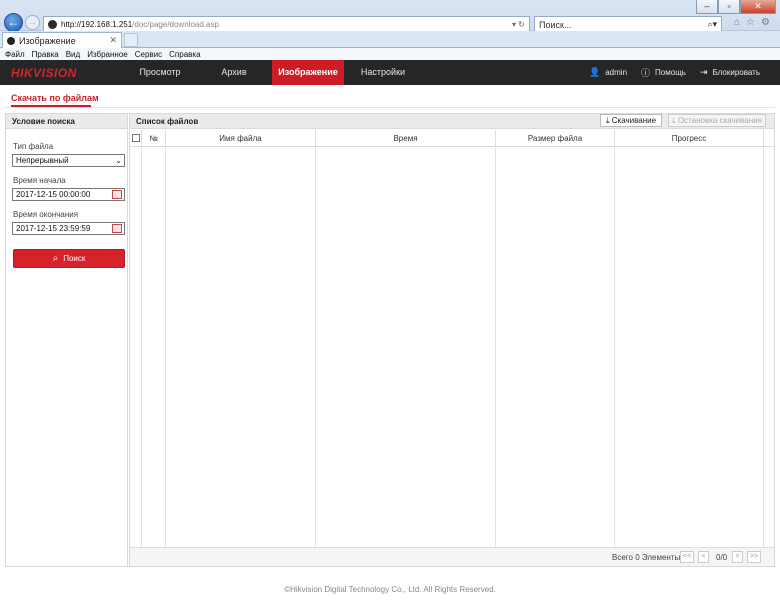  What do you see at coordinates (758, 7) in the screenshot?
I see `close-icon: ✕` at bounding box center [758, 7].